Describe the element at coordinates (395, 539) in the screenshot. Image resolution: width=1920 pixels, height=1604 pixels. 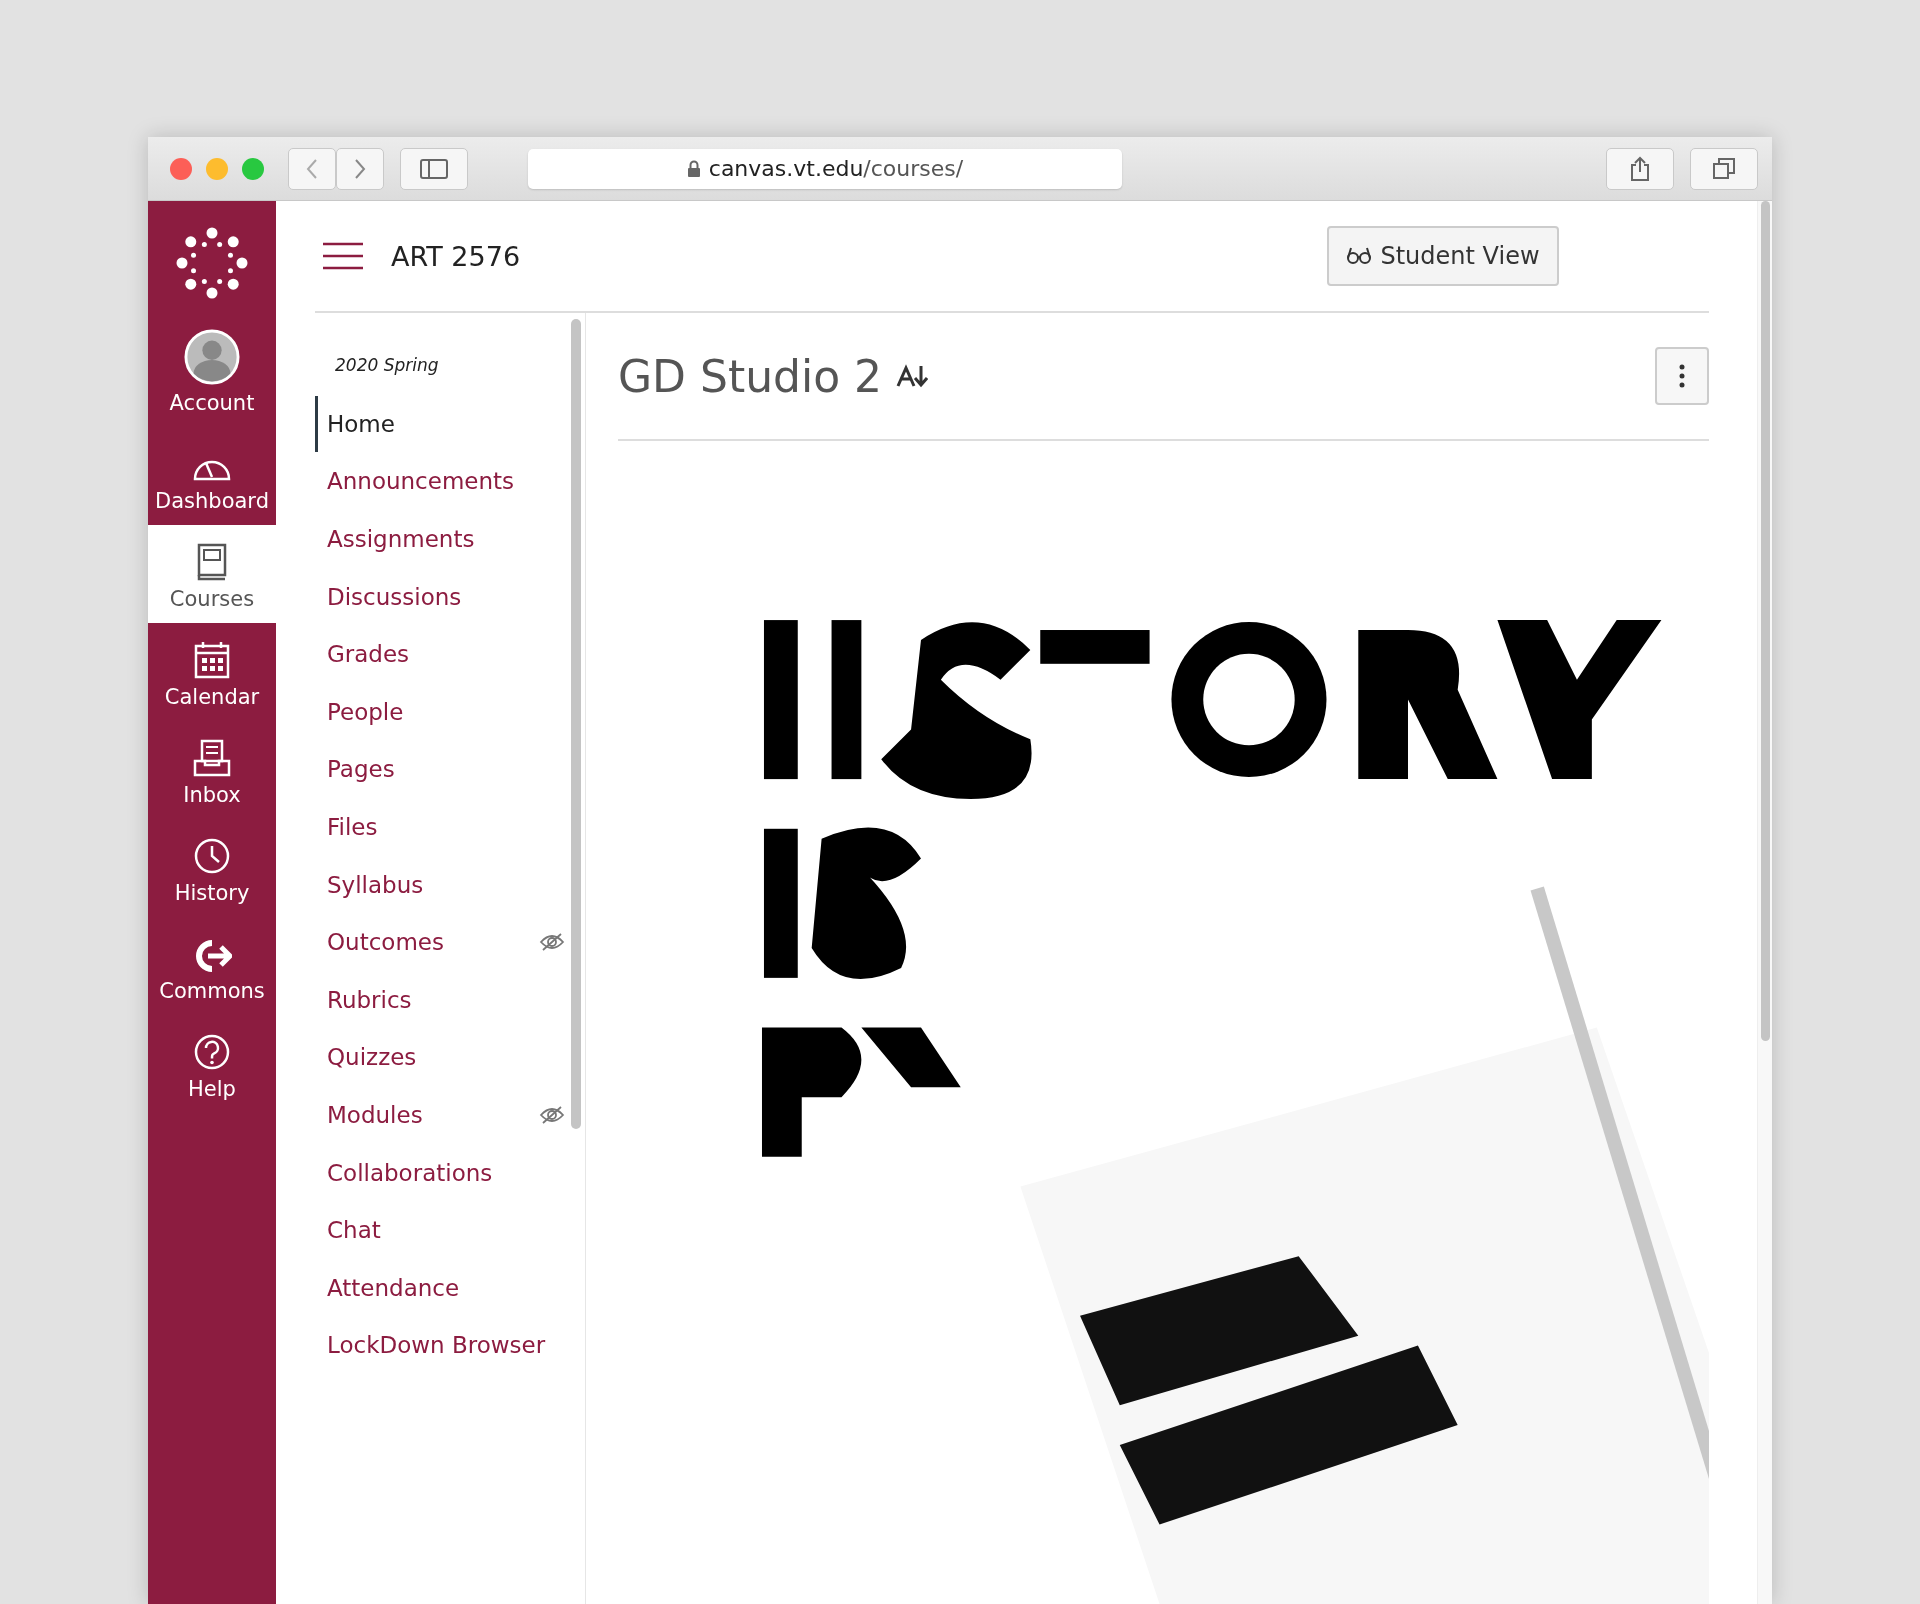
I see `course-nav-link: Assignments` at that location.